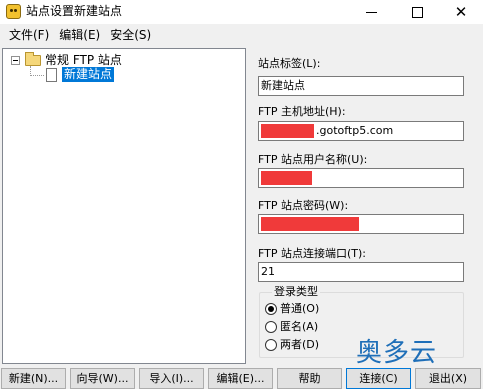 Image resolution: width=483 pixels, height=389 pixels. I want to click on document-icon, so click(51, 75).